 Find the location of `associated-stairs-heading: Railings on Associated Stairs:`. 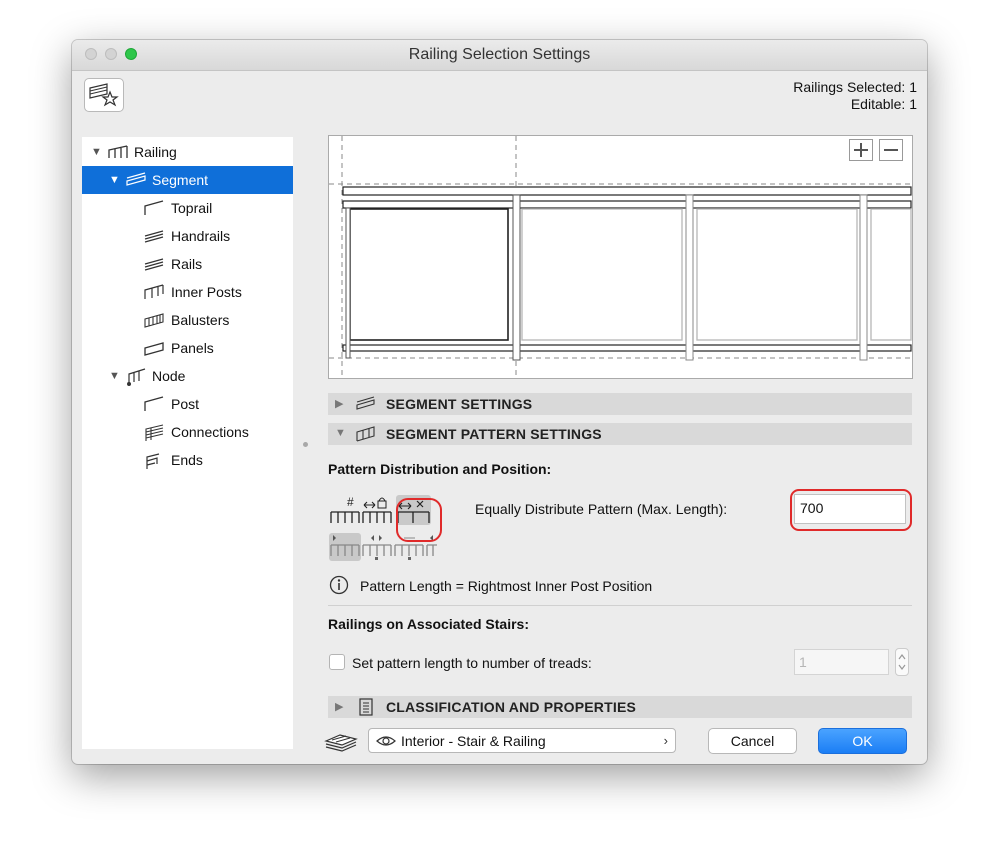

associated-stairs-heading: Railings on Associated Stairs: is located at coordinates (428, 624).